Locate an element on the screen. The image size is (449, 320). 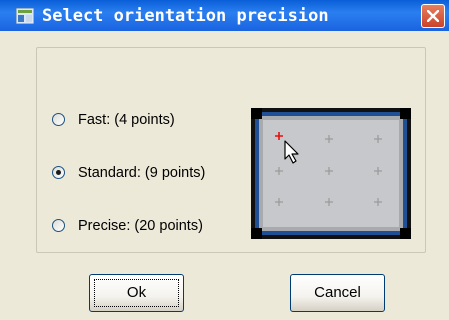
close-button is located at coordinates (433, 16).